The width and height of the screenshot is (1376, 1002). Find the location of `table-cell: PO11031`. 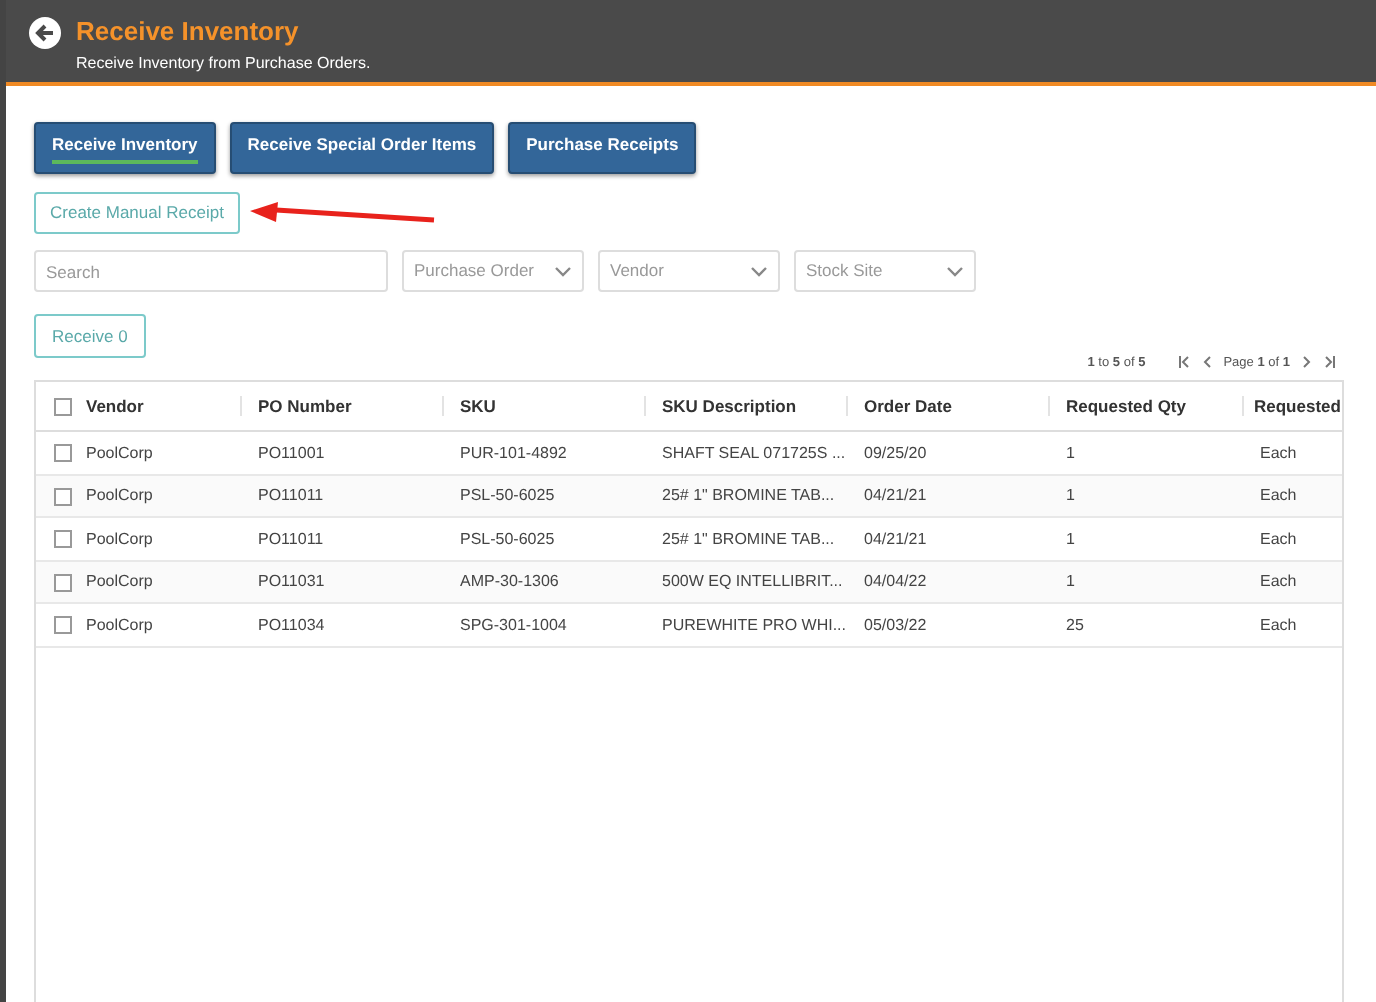

table-cell: PO11031 is located at coordinates (291, 582).